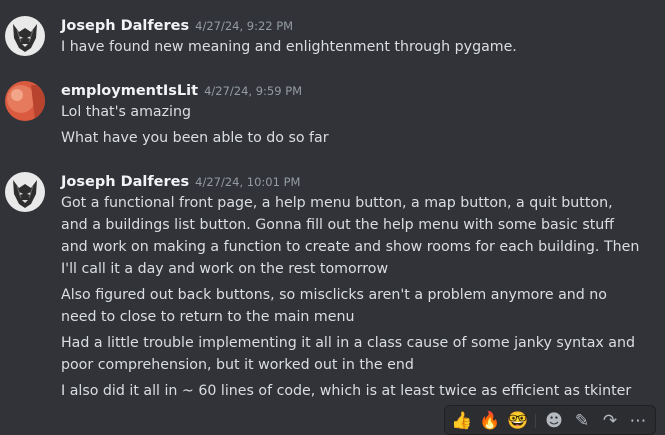 The width and height of the screenshot is (665, 435). I want to click on message-header: employmentIsLit 4/27/24, 9:59 PM, so click(181, 90).